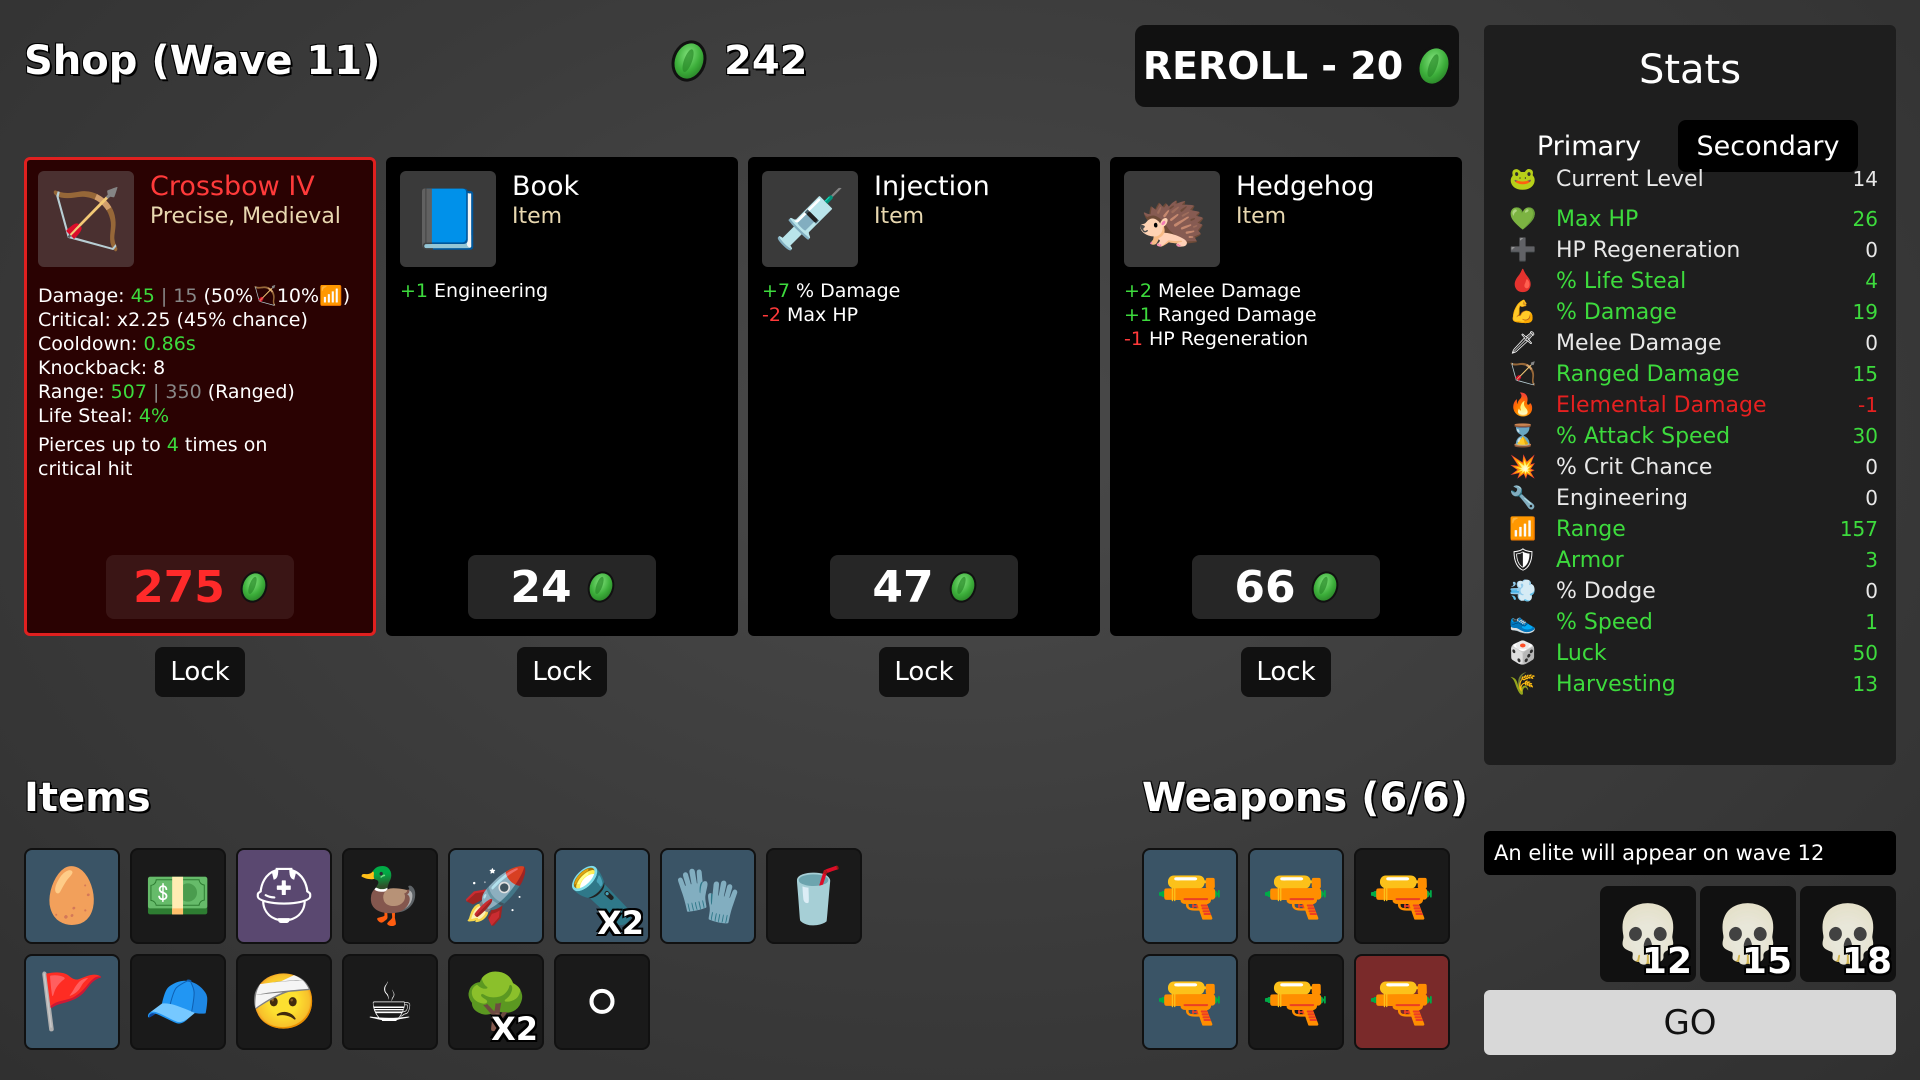  I want to click on stat-row: 💨 % Dodge 0, so click(1693, 591).